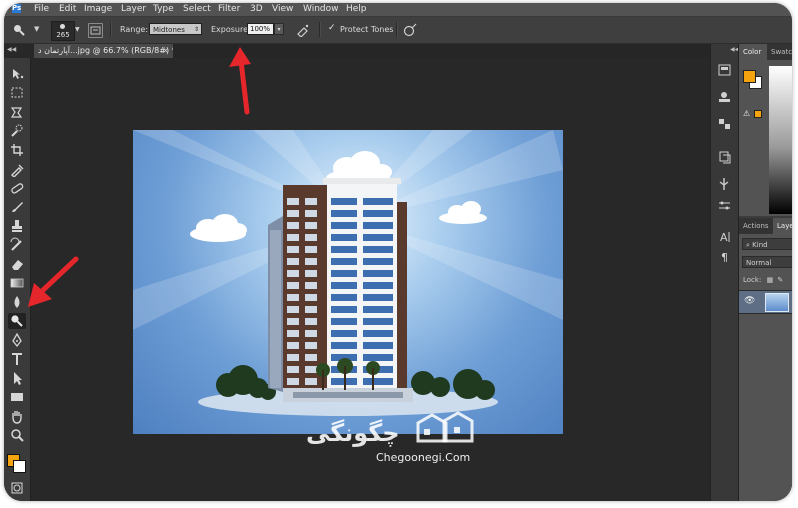 The width and height of the screenshot is (798, 508). Describe the element at coordinates (165, 51) in the screenshot. I see `close-icon: ×` at that location.